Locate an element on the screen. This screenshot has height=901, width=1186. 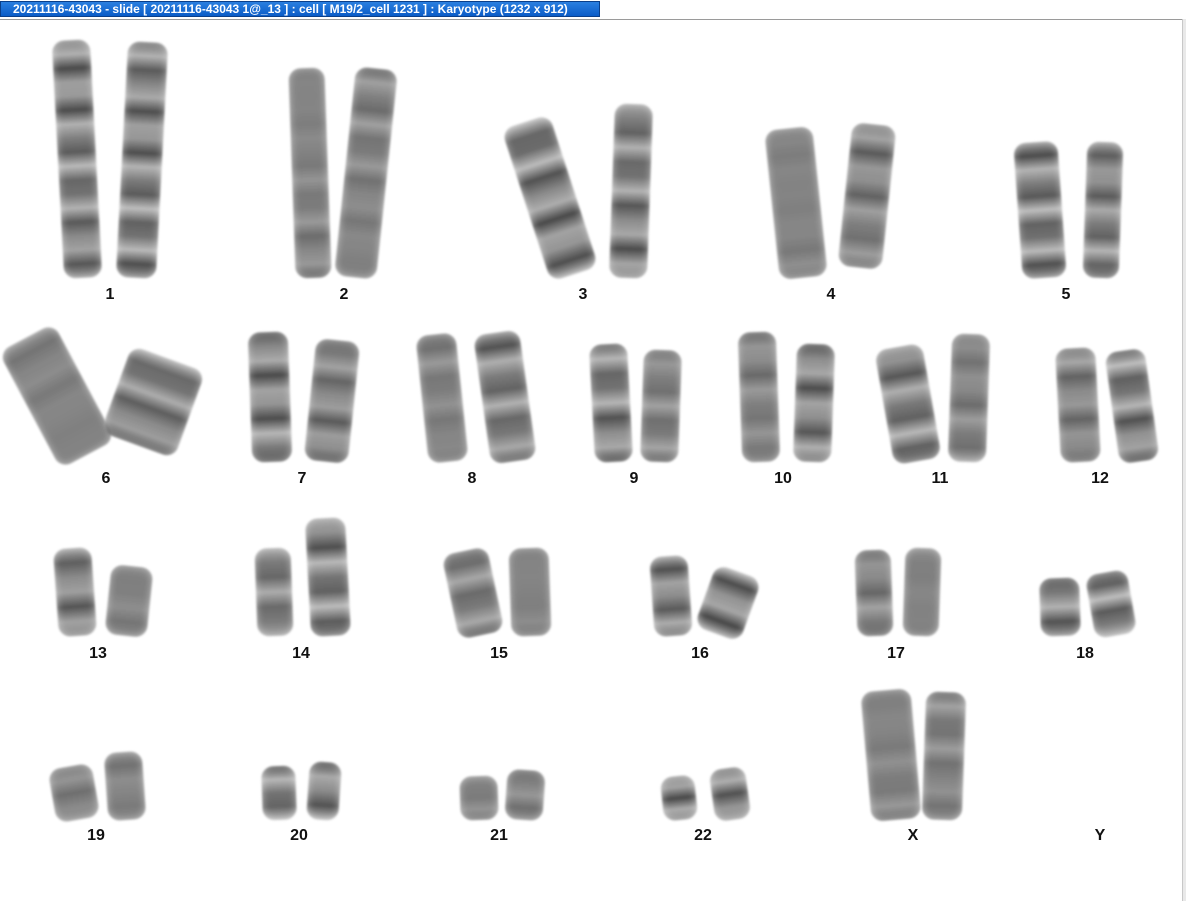
chromosome-4-b is located at coordinates (867, 196).